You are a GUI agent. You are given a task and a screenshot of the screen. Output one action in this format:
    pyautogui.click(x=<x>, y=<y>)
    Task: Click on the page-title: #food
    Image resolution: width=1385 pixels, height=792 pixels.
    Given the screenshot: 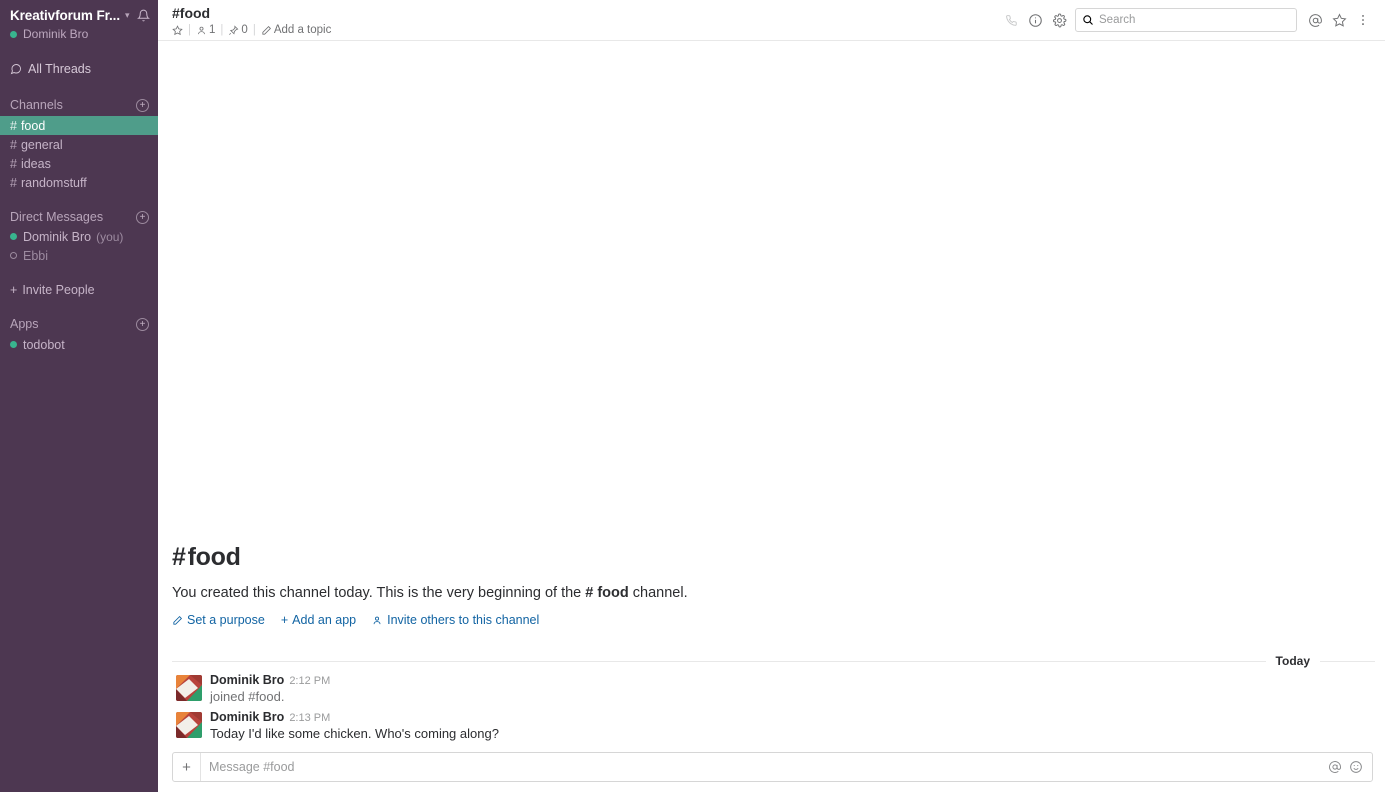 What is the action you would take?
    pyautogui.click(x=191, y=13)
    